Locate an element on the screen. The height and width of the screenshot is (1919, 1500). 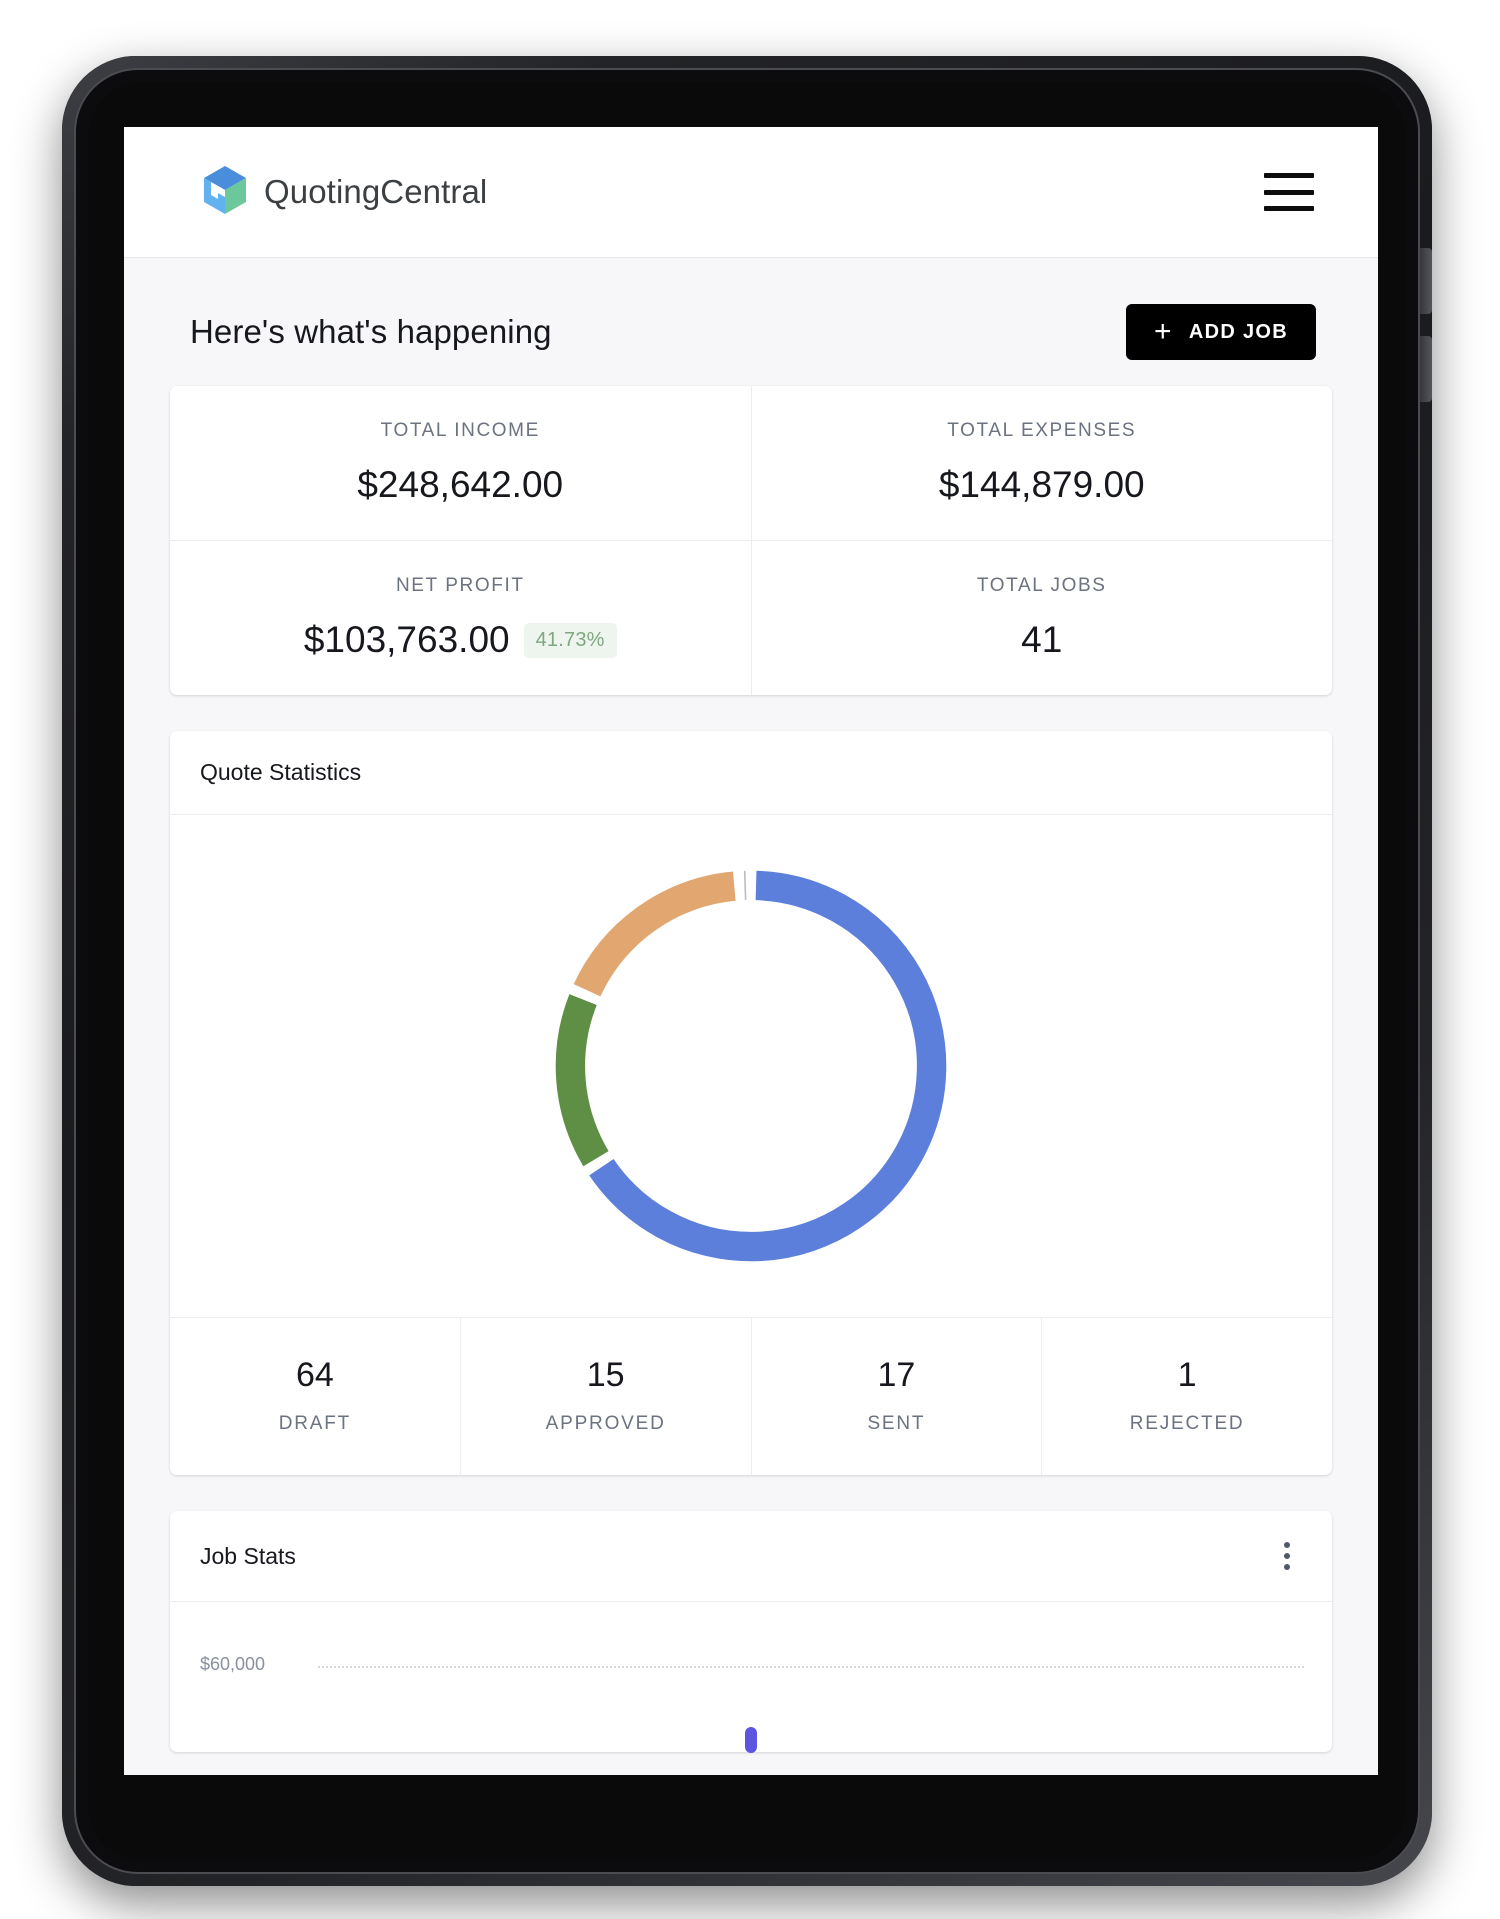
home-indicator is located at coordinates (751, 1740).